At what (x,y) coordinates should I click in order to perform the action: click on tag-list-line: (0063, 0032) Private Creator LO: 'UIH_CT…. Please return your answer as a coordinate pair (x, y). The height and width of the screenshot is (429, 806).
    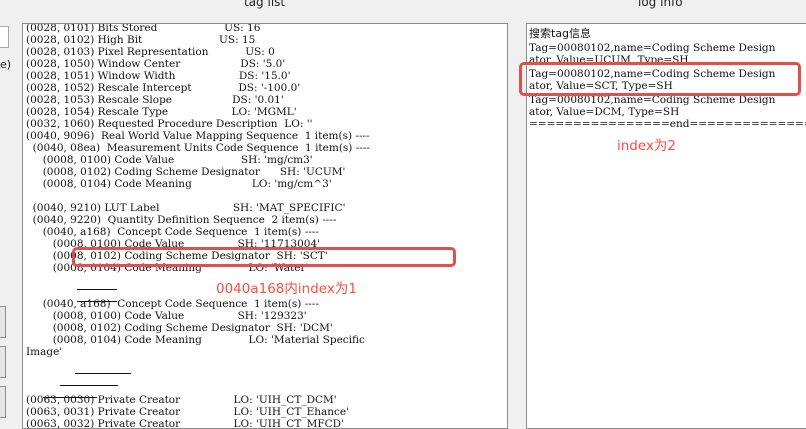
    Looking at the image, I should click on (185, 423).